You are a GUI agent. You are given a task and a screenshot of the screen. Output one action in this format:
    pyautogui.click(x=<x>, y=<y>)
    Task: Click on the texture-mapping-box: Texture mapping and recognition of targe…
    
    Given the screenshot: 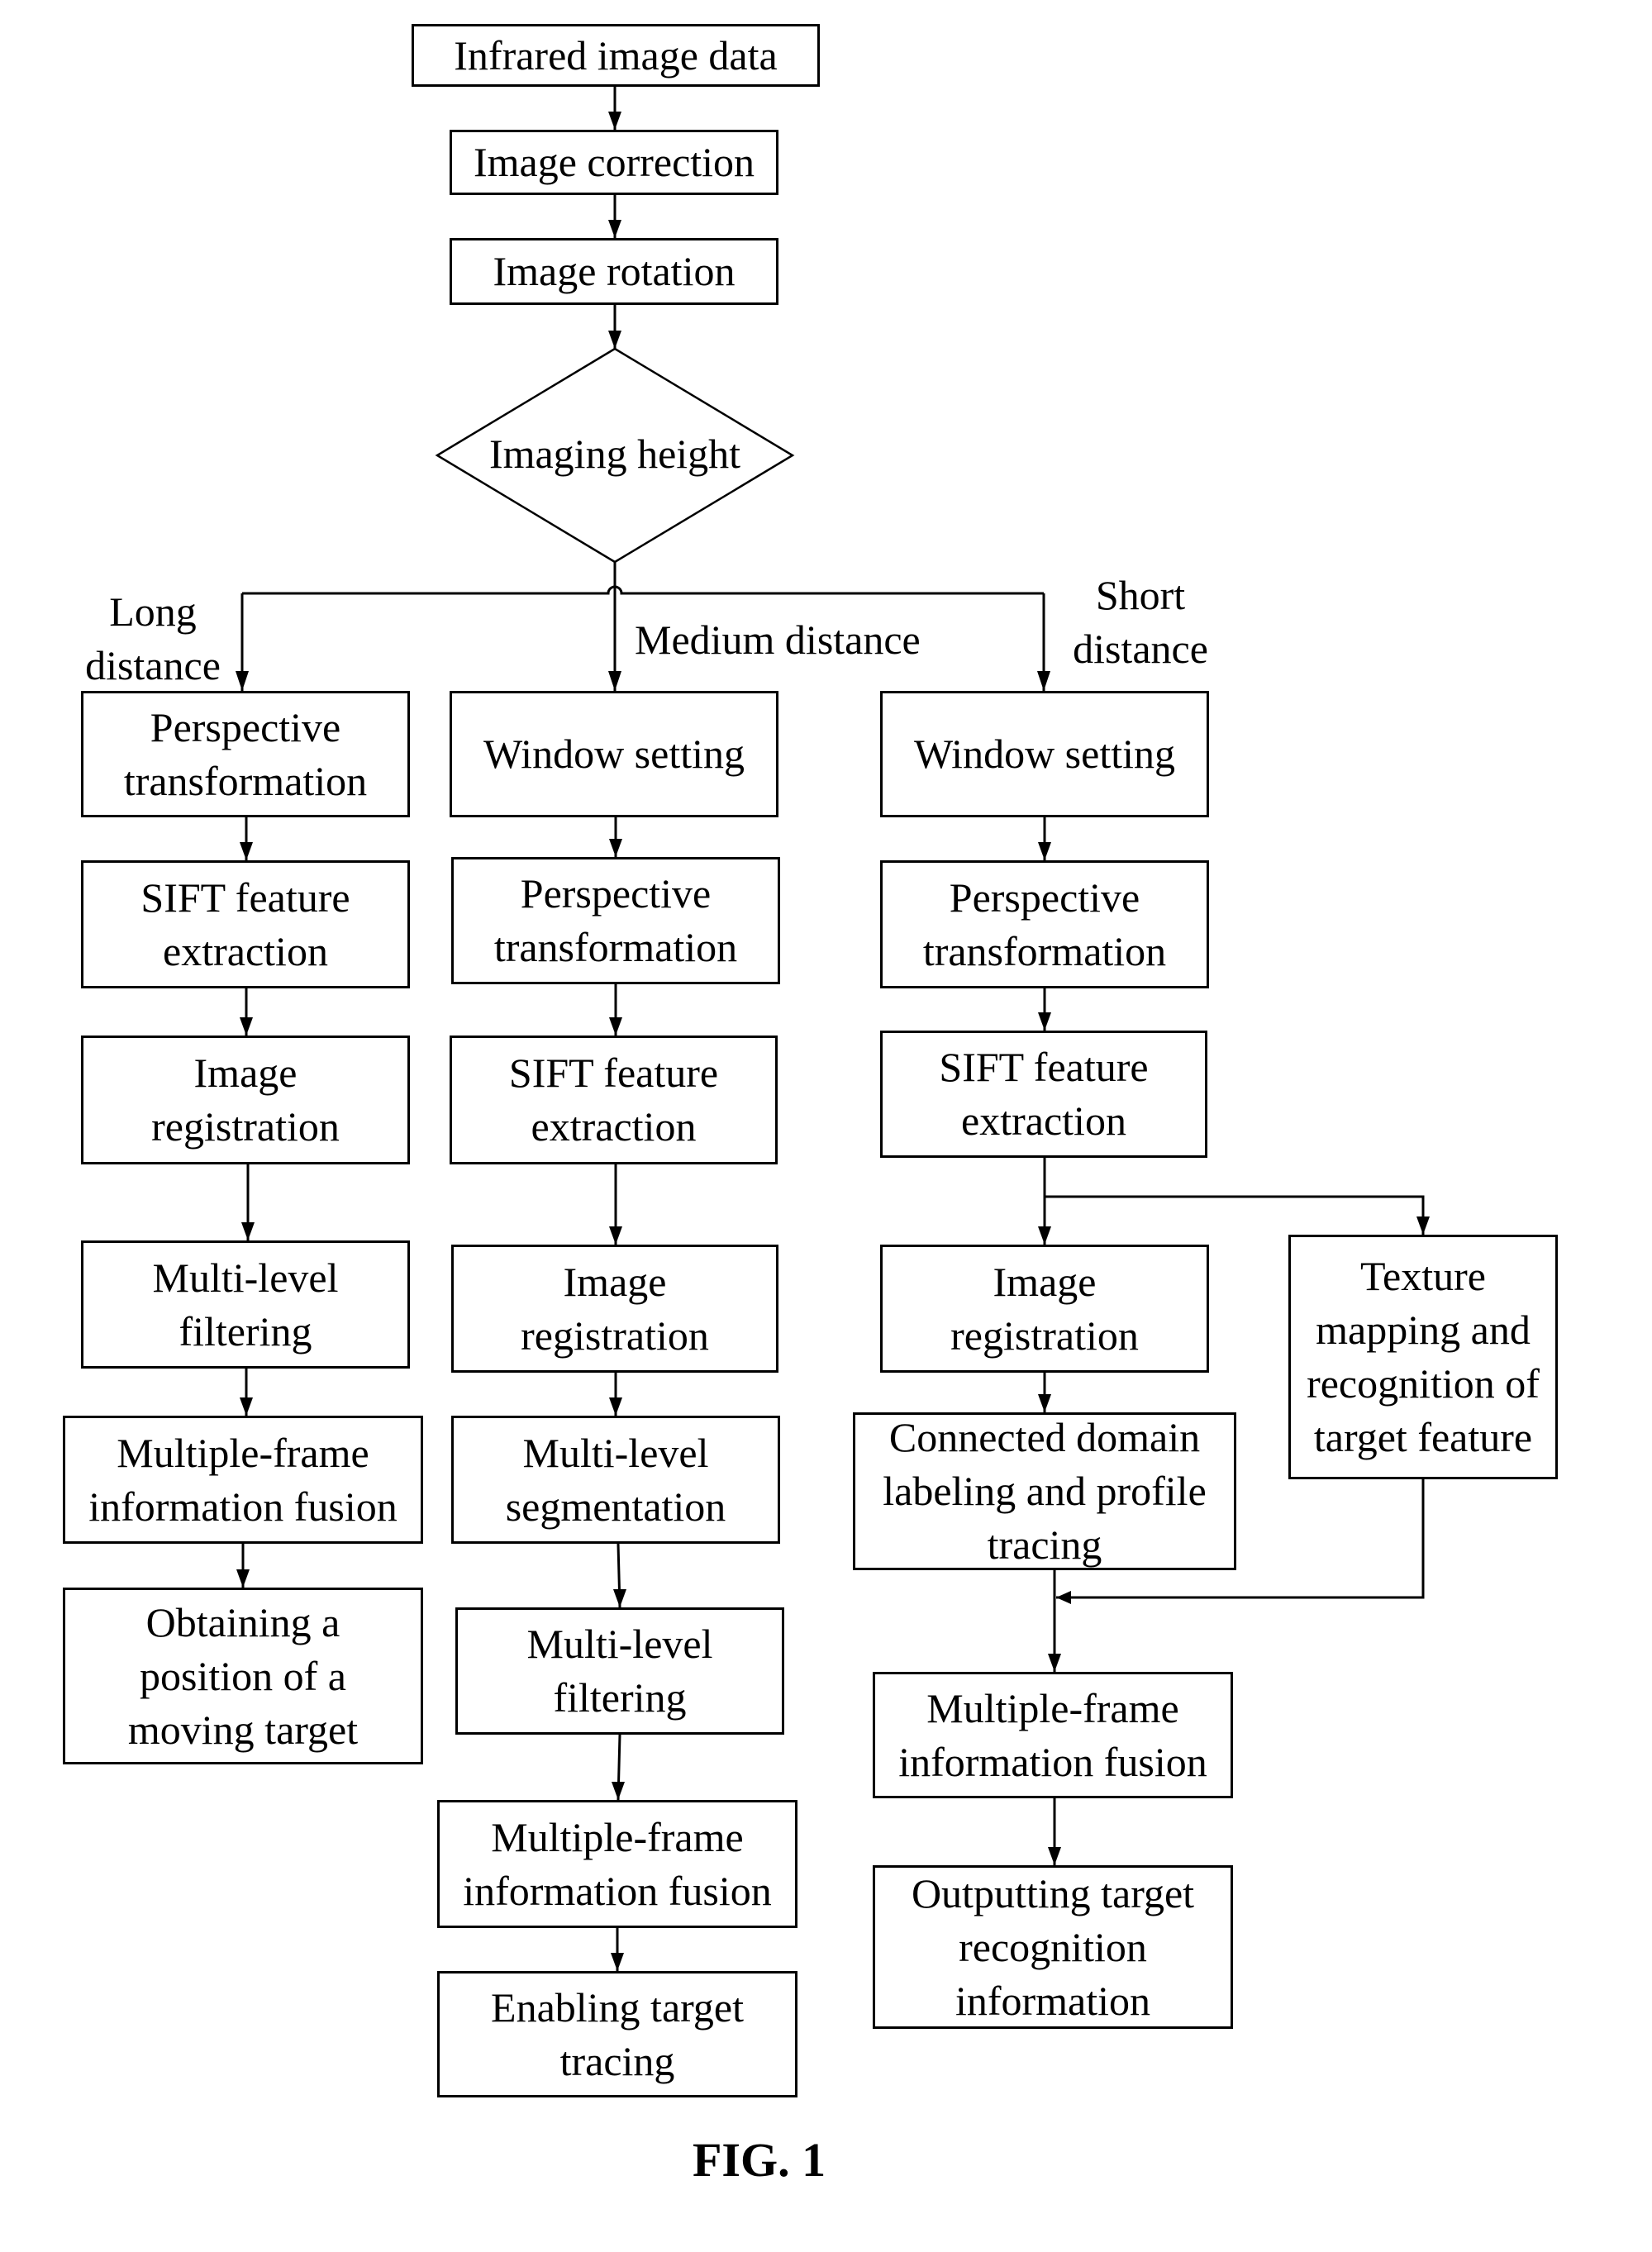 What is the action you would take?
    pyautogui.click(x=1423, y=1357)
    